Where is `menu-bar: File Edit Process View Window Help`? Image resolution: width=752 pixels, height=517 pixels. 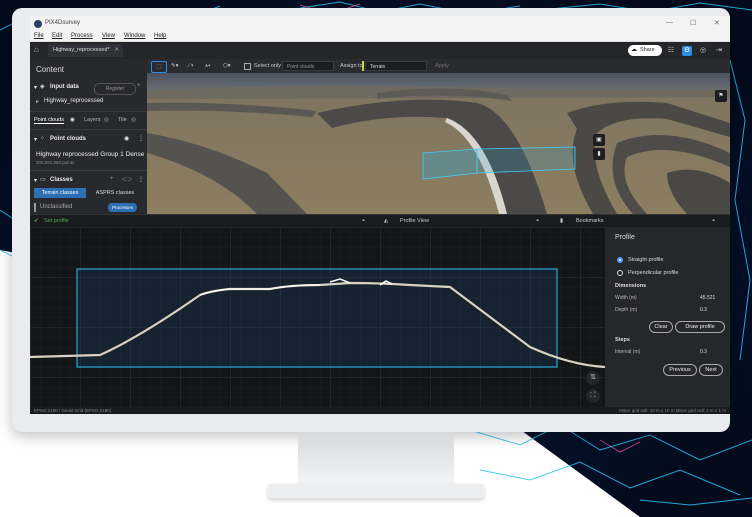
menu-bar: File Edit Process View Window Help is located at coordinates (380, 37).